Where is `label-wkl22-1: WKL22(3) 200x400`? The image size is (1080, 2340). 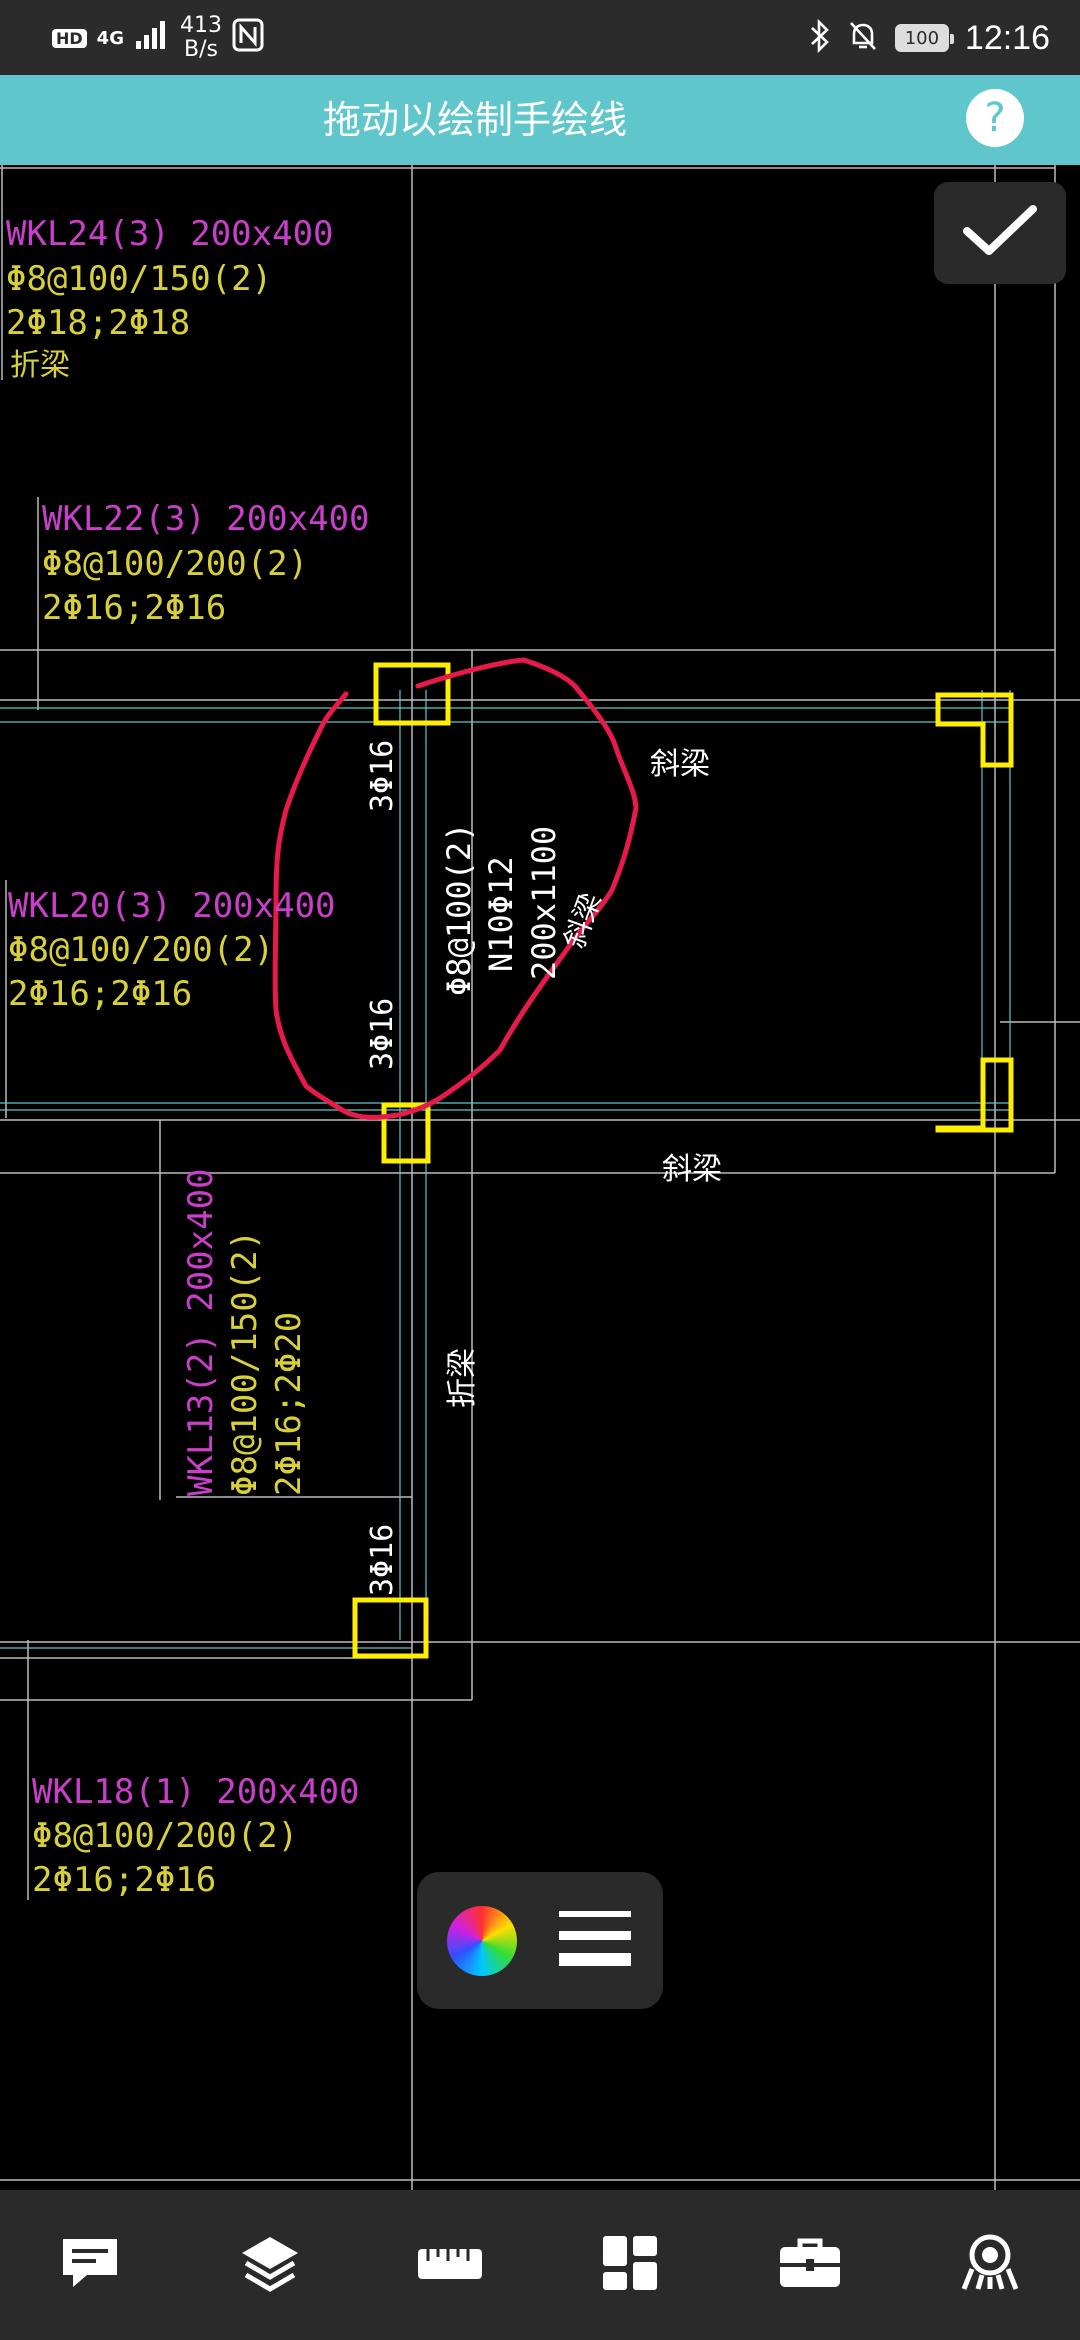 label-wkl22-1: WKL22(3) 200x400 is located at coordinates (206, 519).